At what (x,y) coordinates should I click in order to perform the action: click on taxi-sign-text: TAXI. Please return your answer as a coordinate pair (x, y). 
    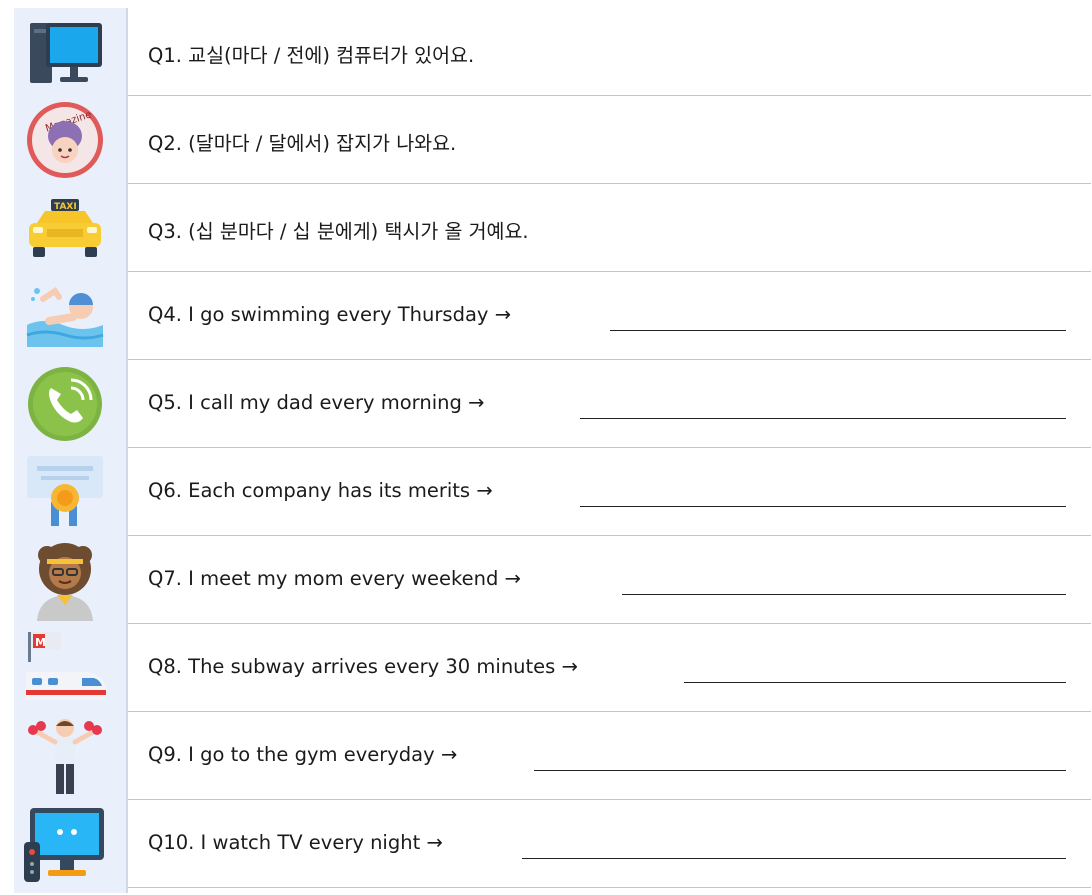
    Looking at the image, I should click on (65, 207).